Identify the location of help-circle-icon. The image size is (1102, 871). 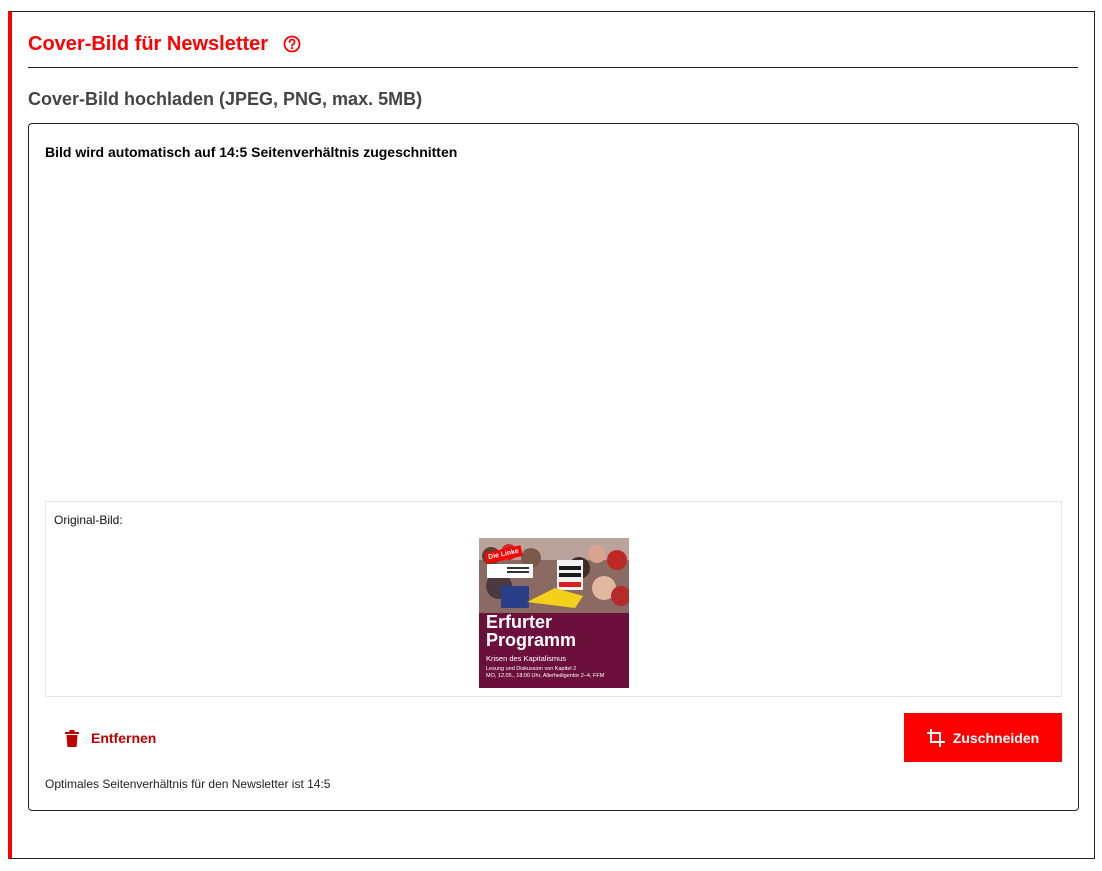
(292, 44).